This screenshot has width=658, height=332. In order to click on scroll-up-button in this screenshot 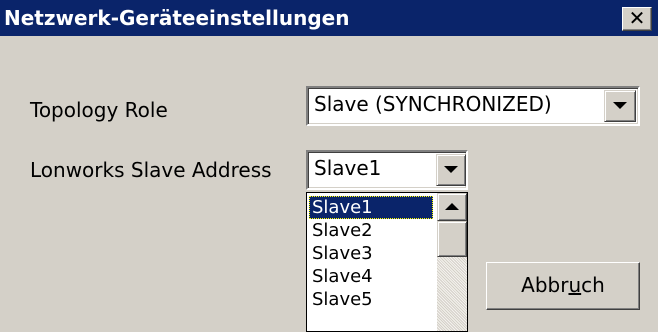, I will do `click(452, 207)`.